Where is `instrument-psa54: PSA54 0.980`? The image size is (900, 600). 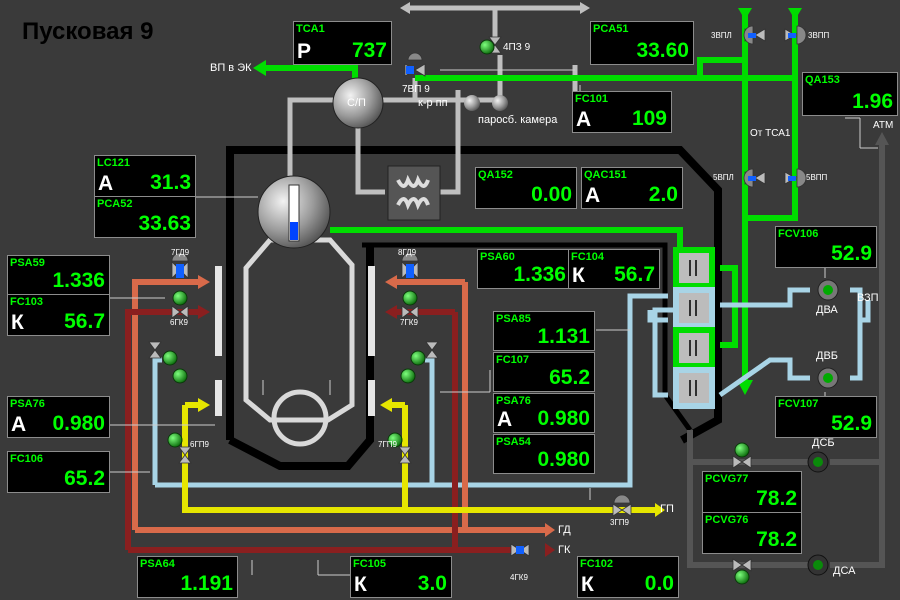
instrument-psa54: PSA54 0.980 is located at coordinates (544, 454).